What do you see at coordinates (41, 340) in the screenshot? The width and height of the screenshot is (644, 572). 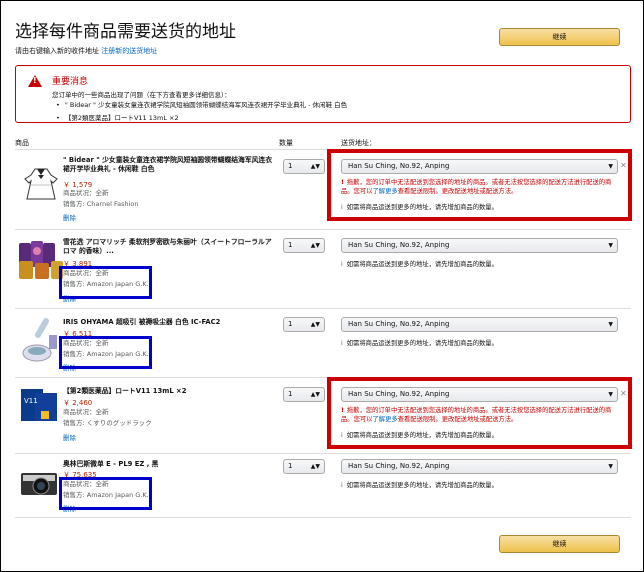 I see `product-image-vacuum` at bounding box center [41, 340].